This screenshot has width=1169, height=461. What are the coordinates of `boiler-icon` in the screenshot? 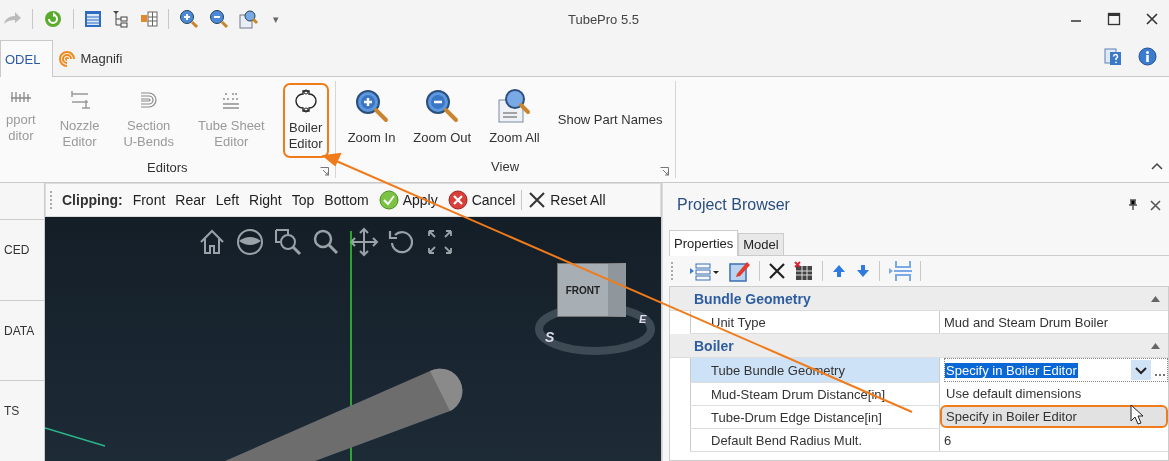 It's located at (305, 101).